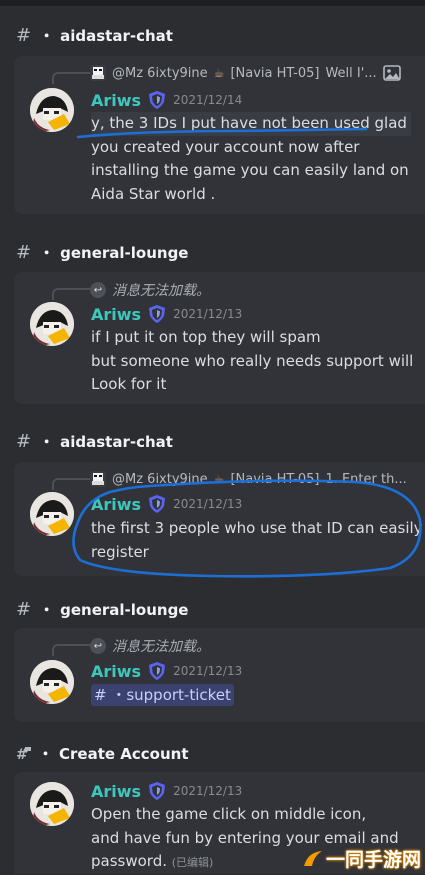 This screenshot has width=425, height=875. I want to click on image-icon, so click(391, 73).